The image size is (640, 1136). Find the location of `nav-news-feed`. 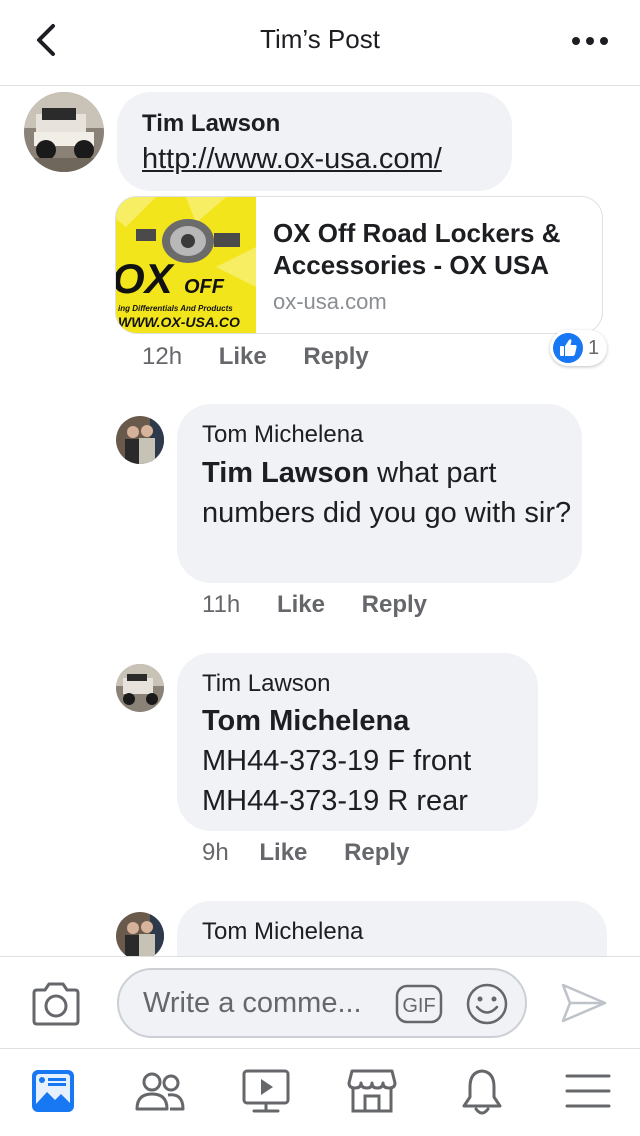

nav-news-feed is located at coordinates (56, 1093).